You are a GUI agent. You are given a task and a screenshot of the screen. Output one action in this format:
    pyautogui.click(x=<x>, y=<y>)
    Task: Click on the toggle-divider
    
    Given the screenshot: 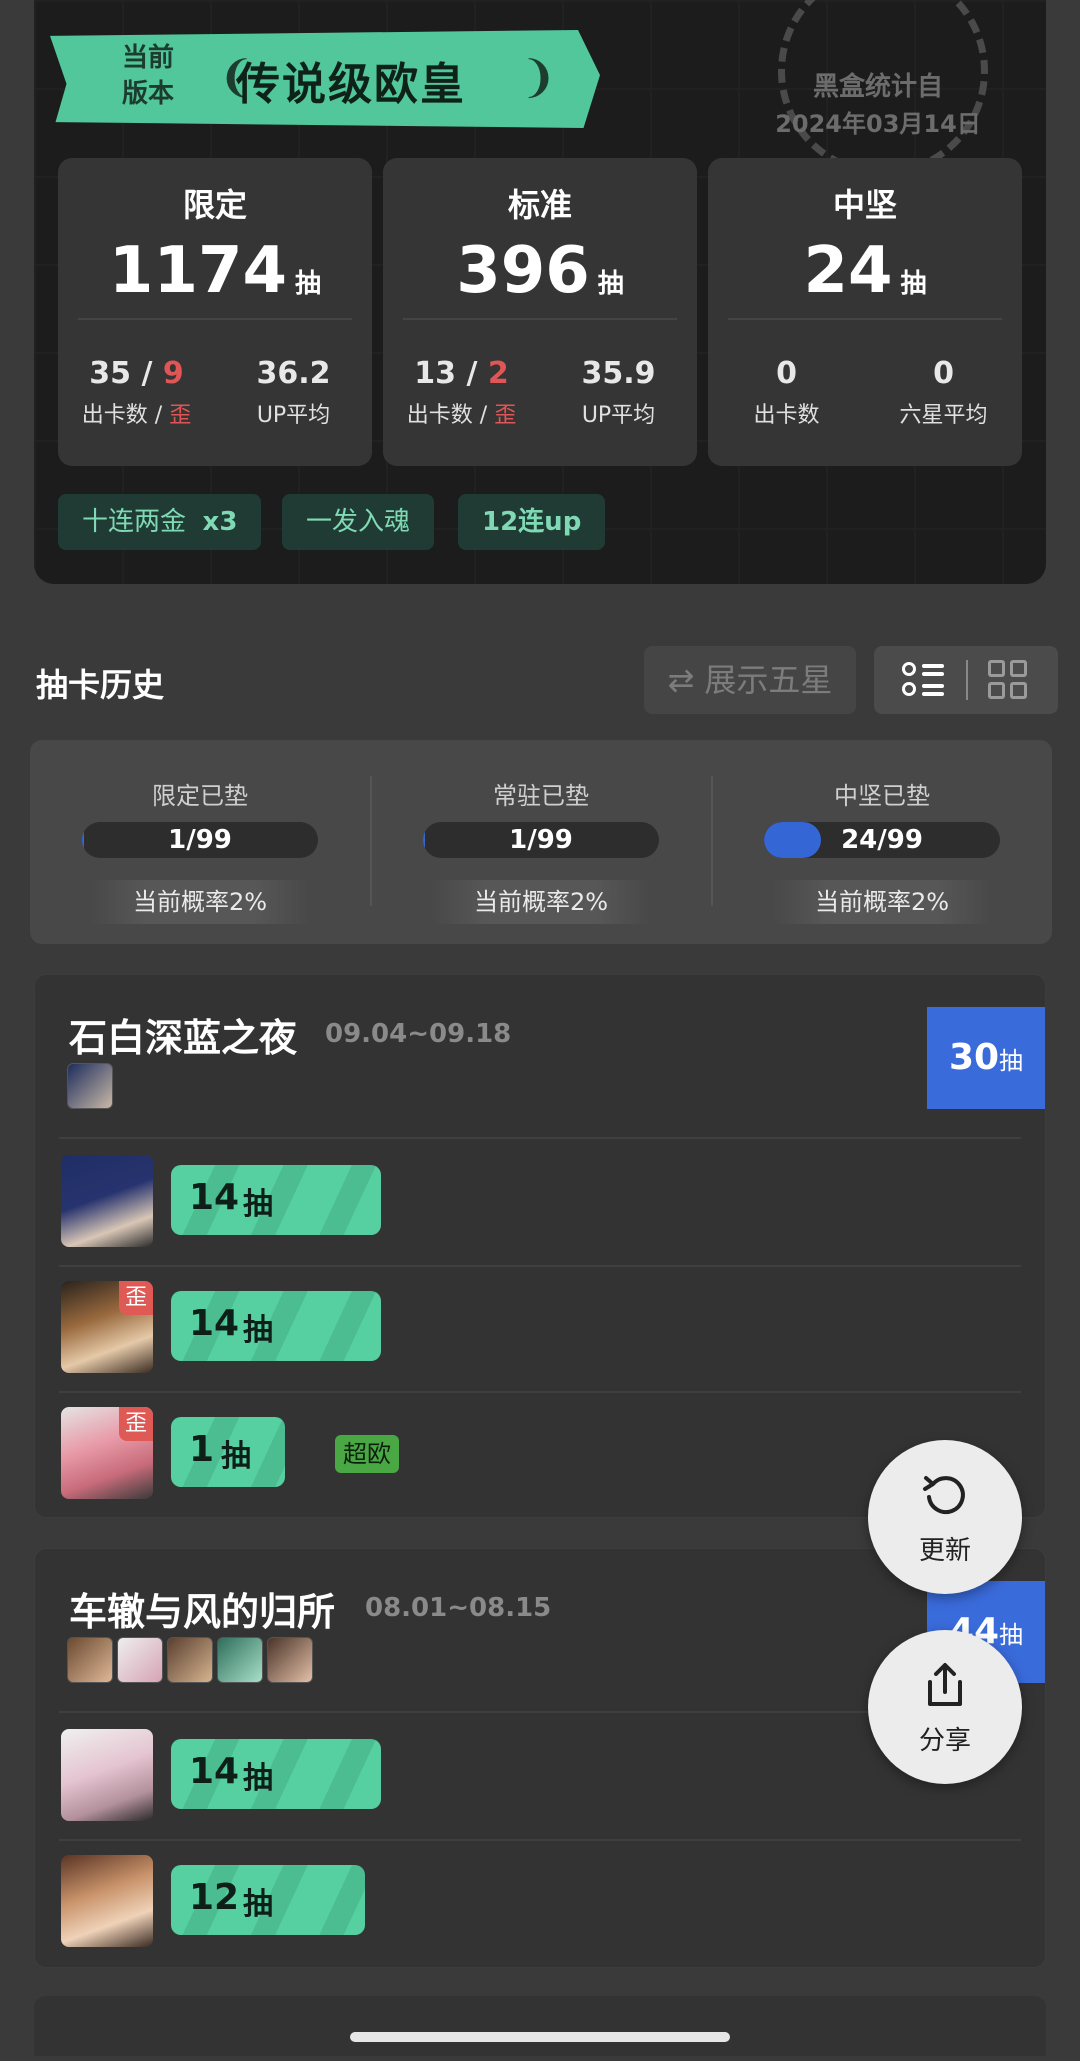 What is the action you would take?
    pyautogui.click(x=967, y=680)
    